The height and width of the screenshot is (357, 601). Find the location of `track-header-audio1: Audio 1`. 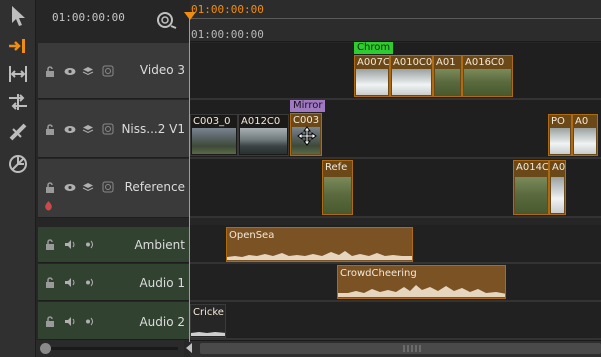

track-header-audio1: Audio 1 is located at coordinates (113, 282).